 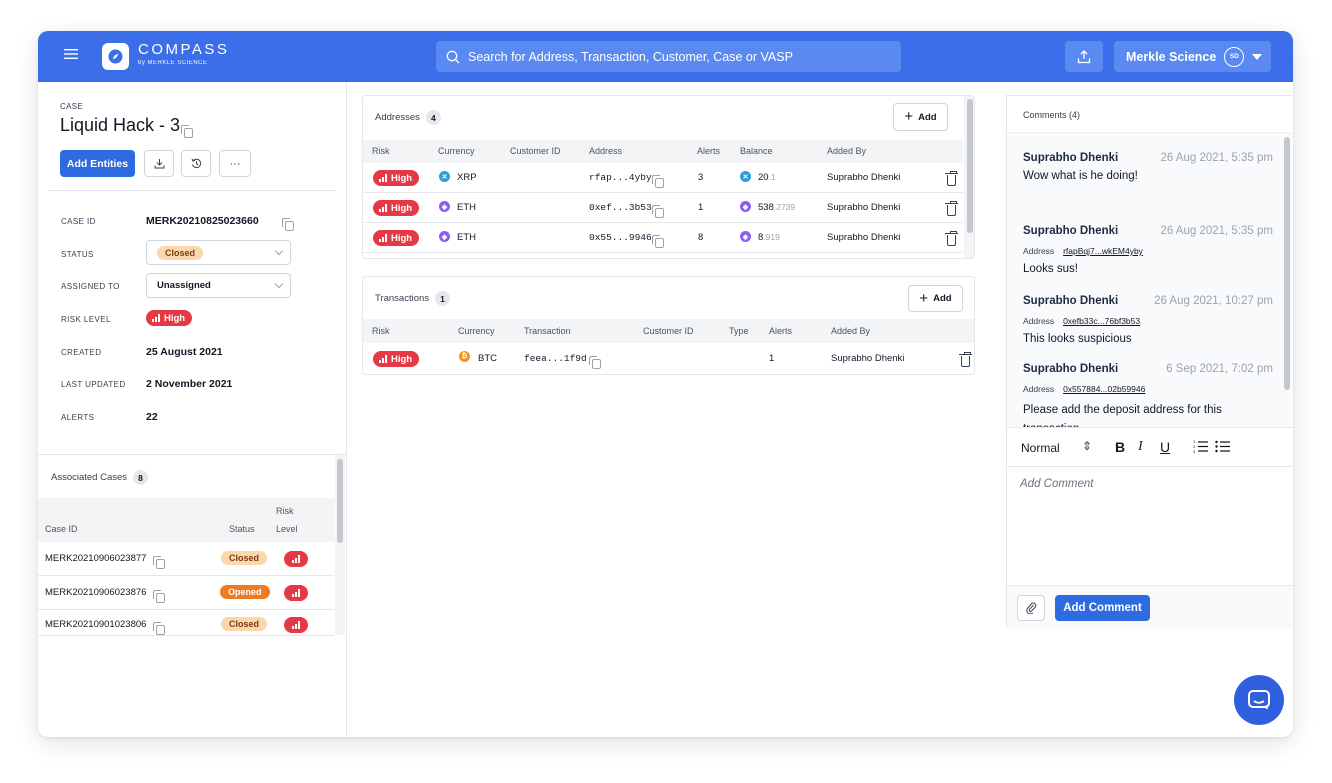 I want to click on balance-cell: 20.1, so click(x=767, y=177).